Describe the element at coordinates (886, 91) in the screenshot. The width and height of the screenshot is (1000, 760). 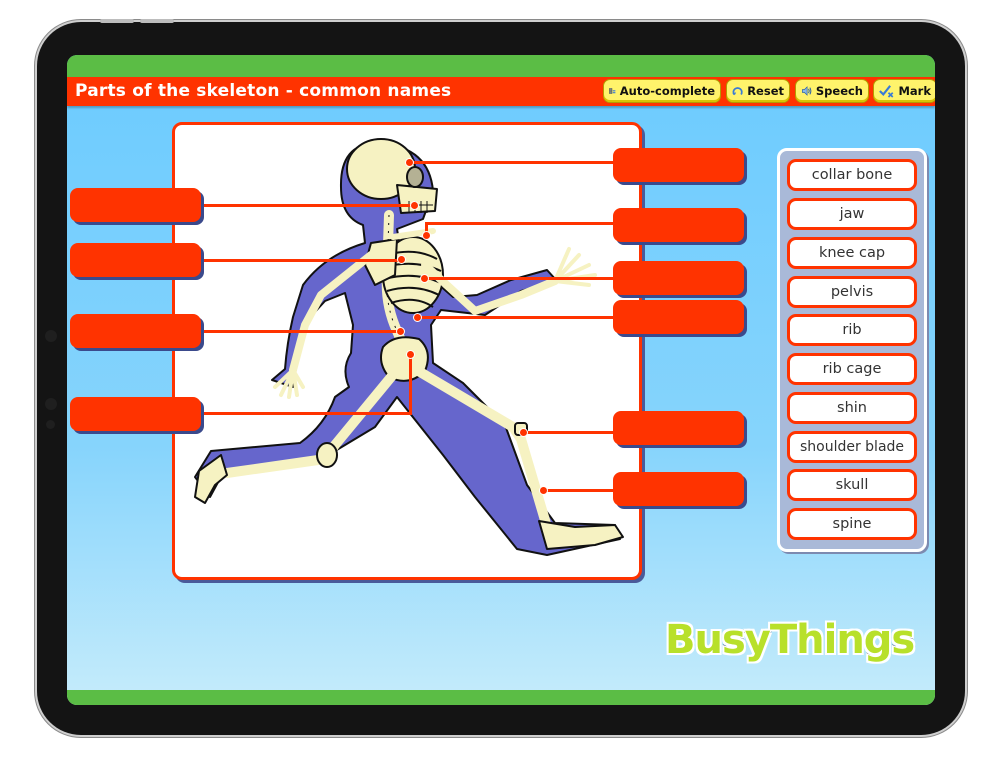
I see `mark-icon` at that location.